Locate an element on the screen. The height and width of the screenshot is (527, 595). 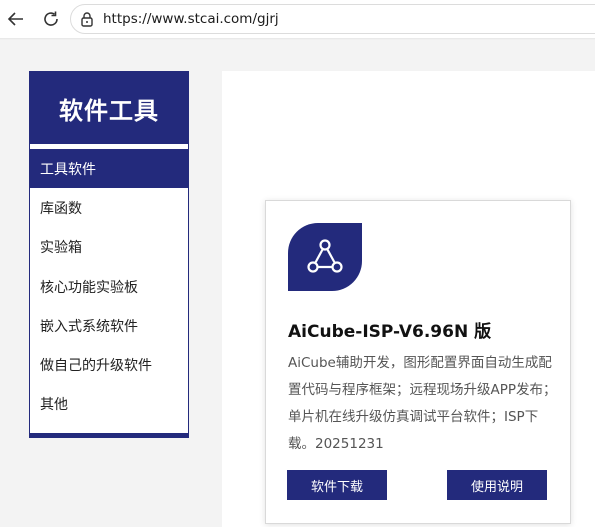
reload-button is located at coordinates (51, 19).